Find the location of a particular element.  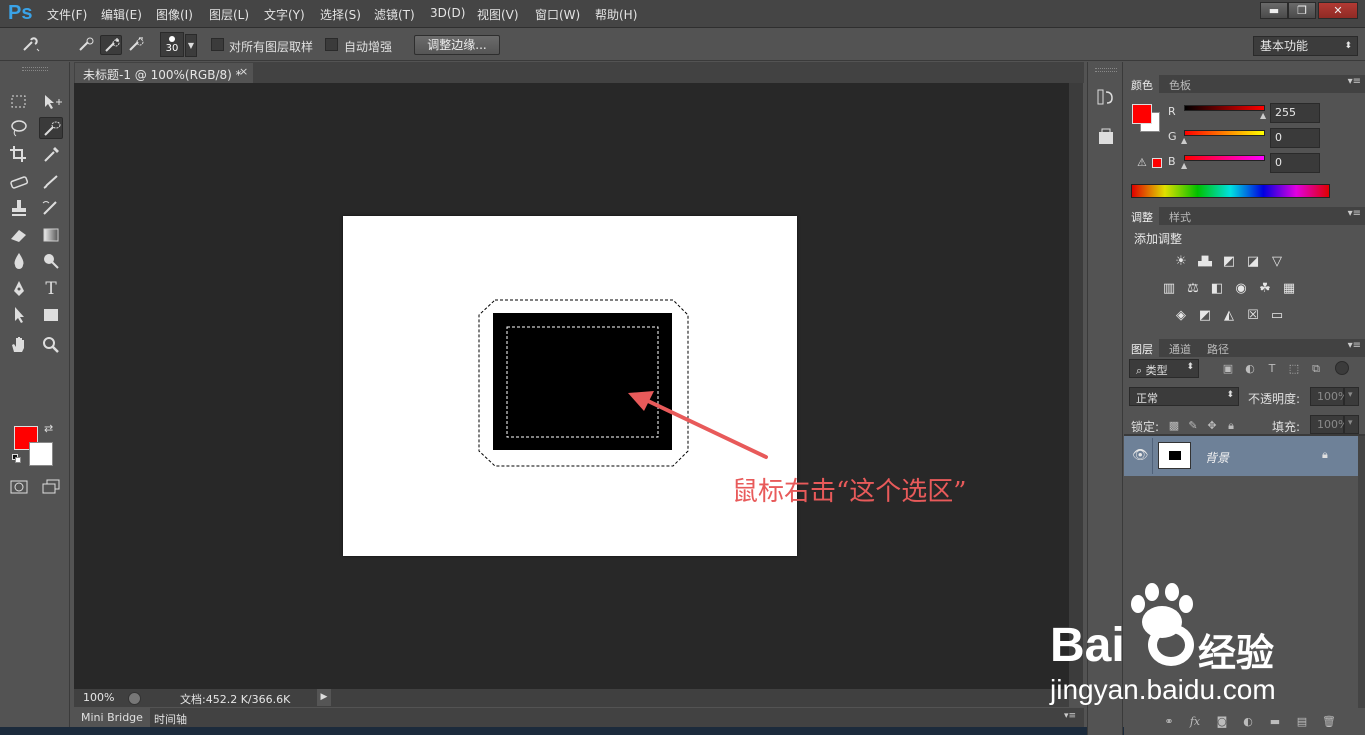

move-tool is located at coordinates (51, 102).